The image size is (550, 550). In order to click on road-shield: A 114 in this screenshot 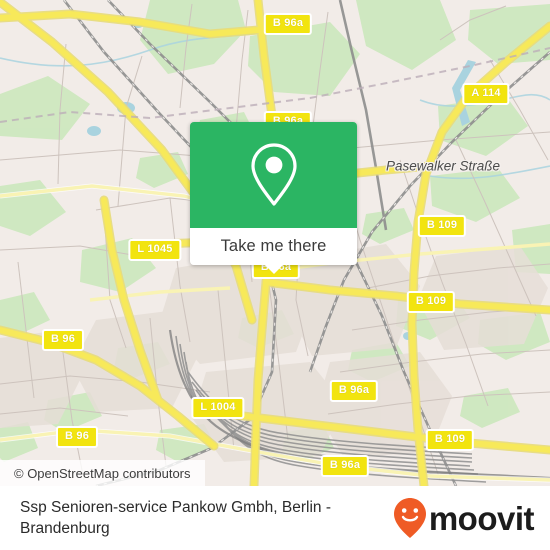, I will do `click(486, 94)`.